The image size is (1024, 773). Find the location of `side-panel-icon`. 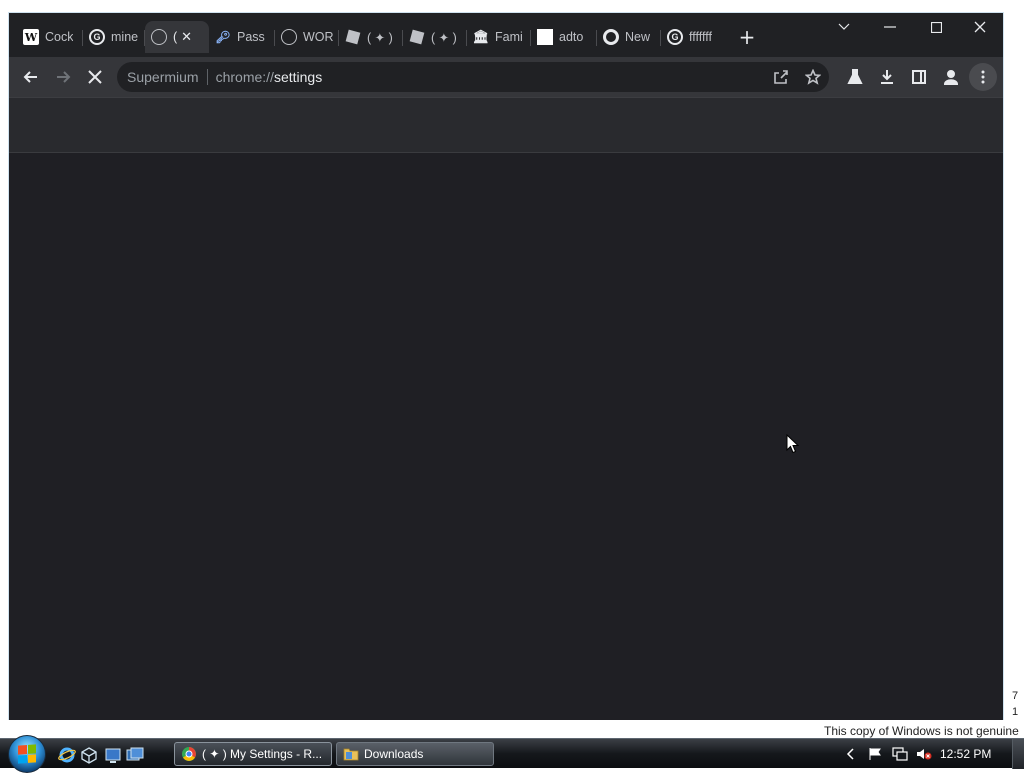

side-panel-icon is located at coordinates (919, 77).